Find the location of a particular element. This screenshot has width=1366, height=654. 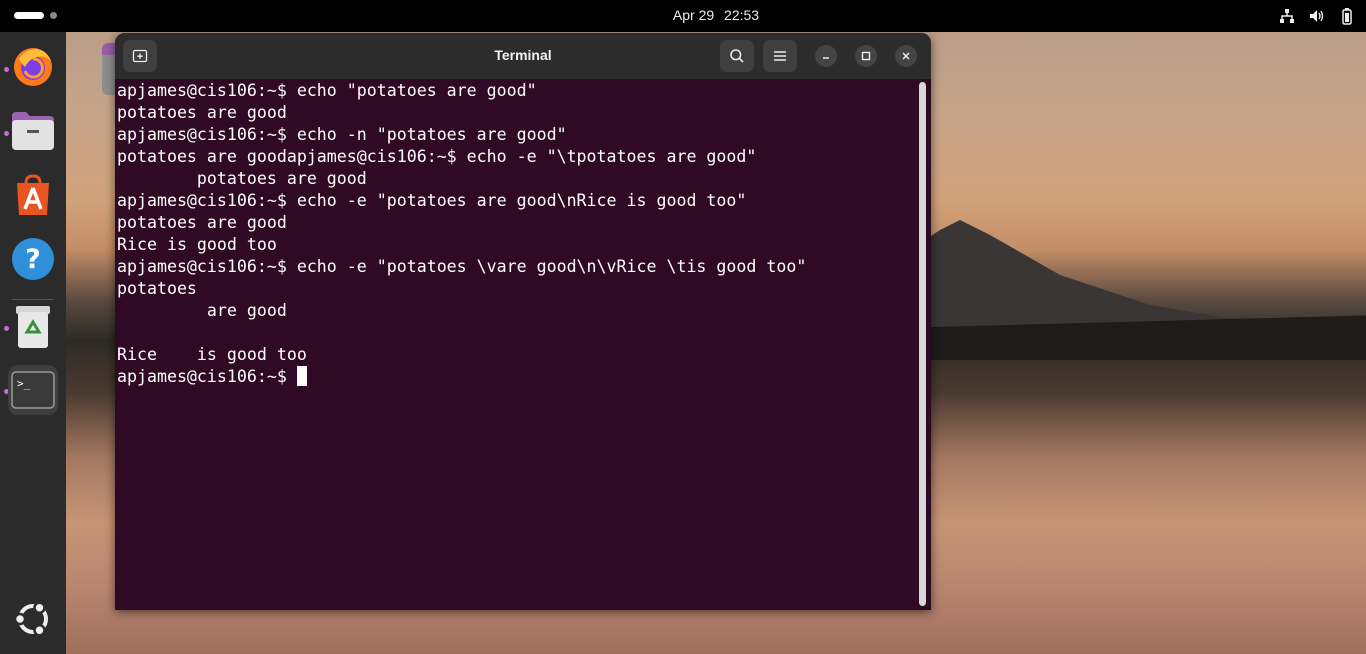

battery-icon is located at coordinates (1347, 16).